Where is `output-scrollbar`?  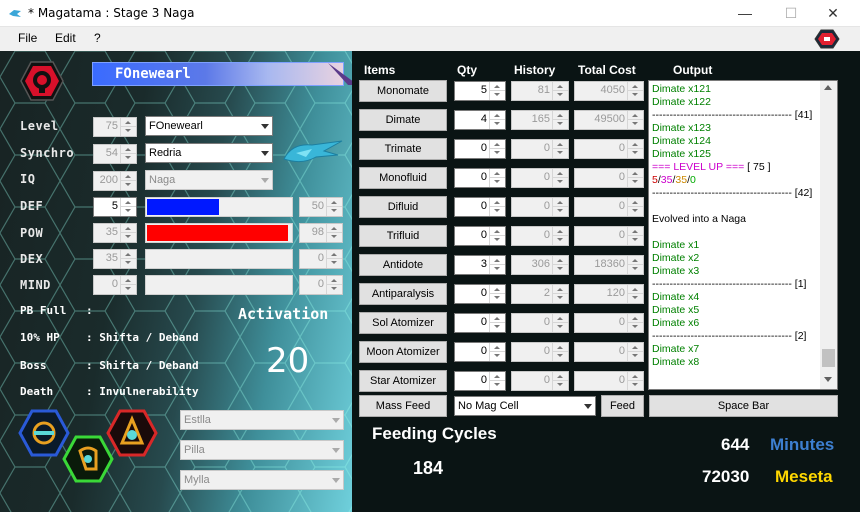
output-scrollbar is located at coordinates (828, 235).